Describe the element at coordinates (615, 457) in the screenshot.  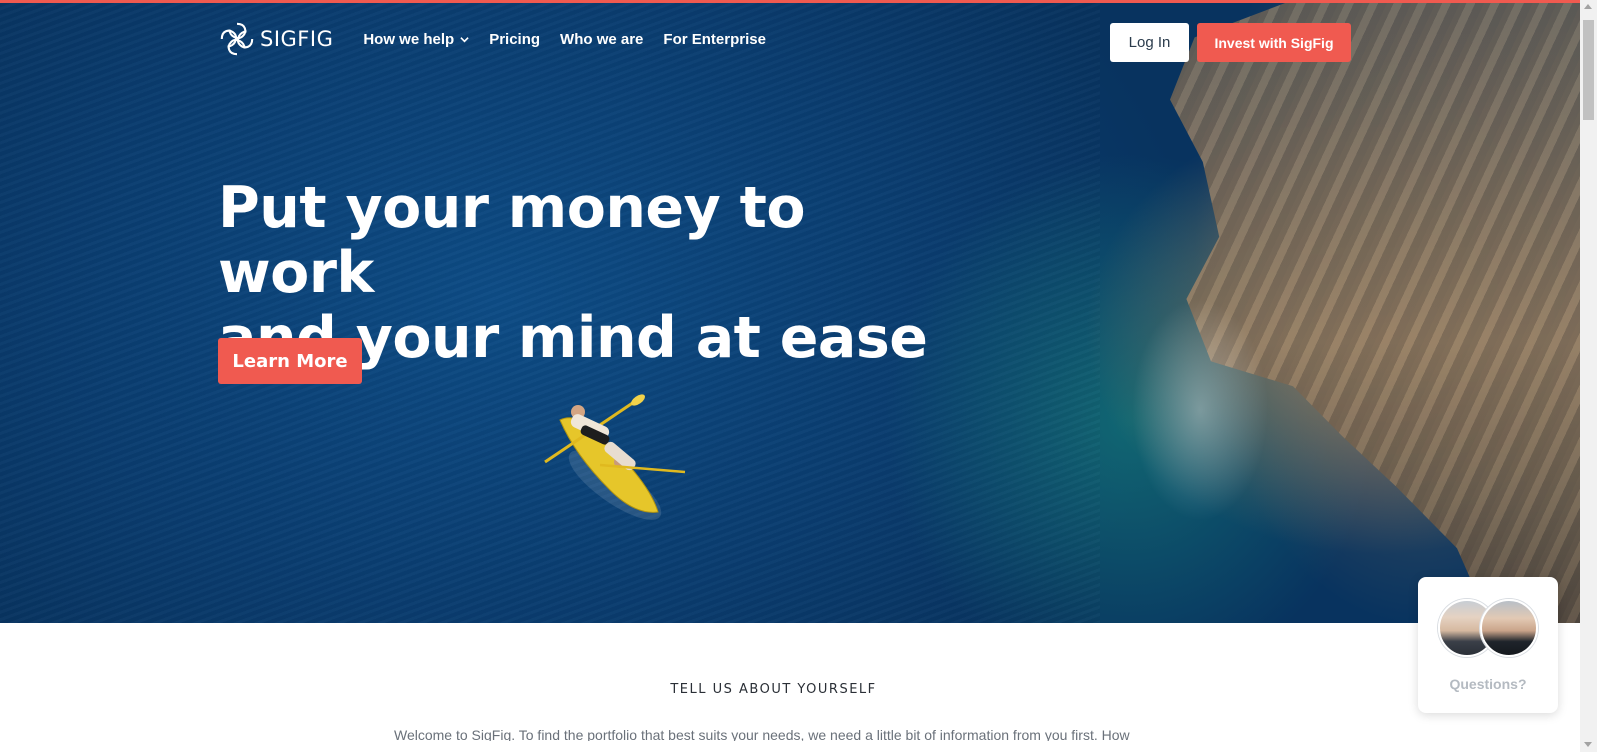
I see `kayak-image` at that location.